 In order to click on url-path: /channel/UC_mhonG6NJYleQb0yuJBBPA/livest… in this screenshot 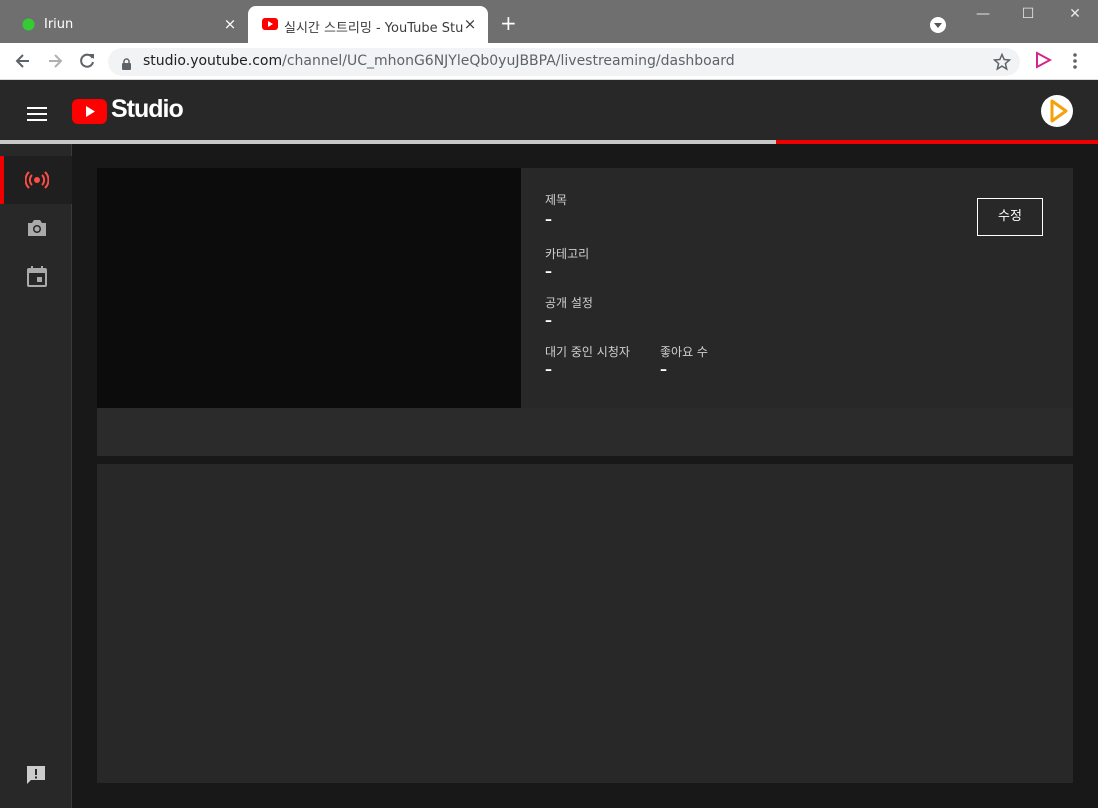, I will do `click(508, 61)`.